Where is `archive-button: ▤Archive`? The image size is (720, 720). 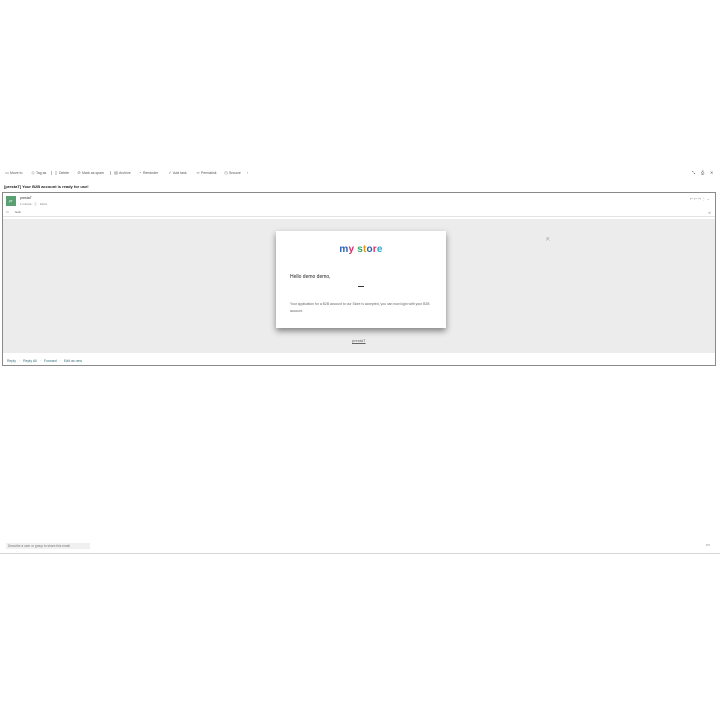
archive-button: ▤Archive is located at coordinates (122, 173).